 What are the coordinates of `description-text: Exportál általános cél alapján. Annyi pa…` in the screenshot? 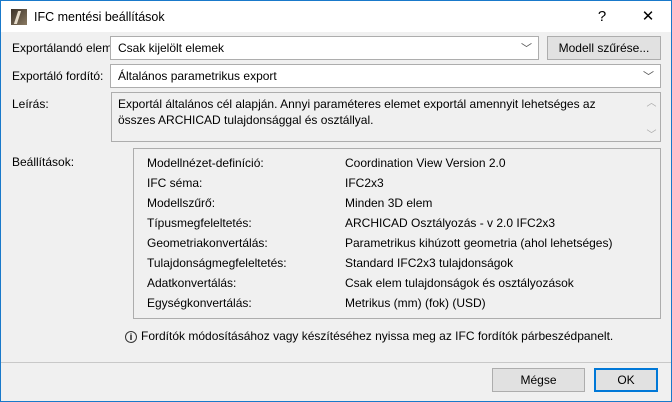 It's located at (357, 112).